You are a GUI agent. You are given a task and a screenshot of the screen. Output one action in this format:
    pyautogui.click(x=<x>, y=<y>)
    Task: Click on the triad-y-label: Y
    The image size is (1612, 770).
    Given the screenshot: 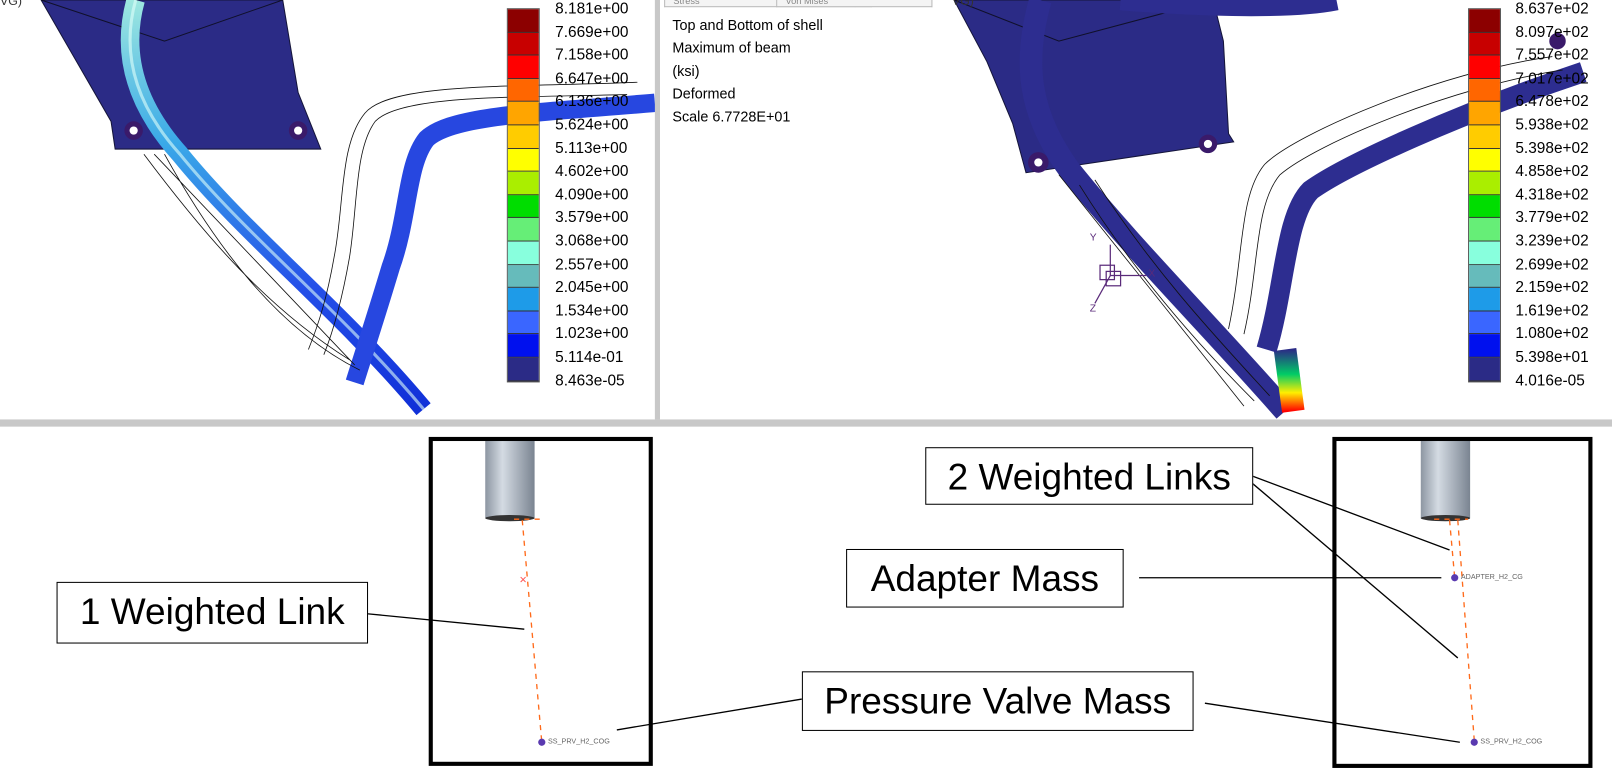 What is the action you would take?
    pyautogui.click(x=1093, y=238)
    